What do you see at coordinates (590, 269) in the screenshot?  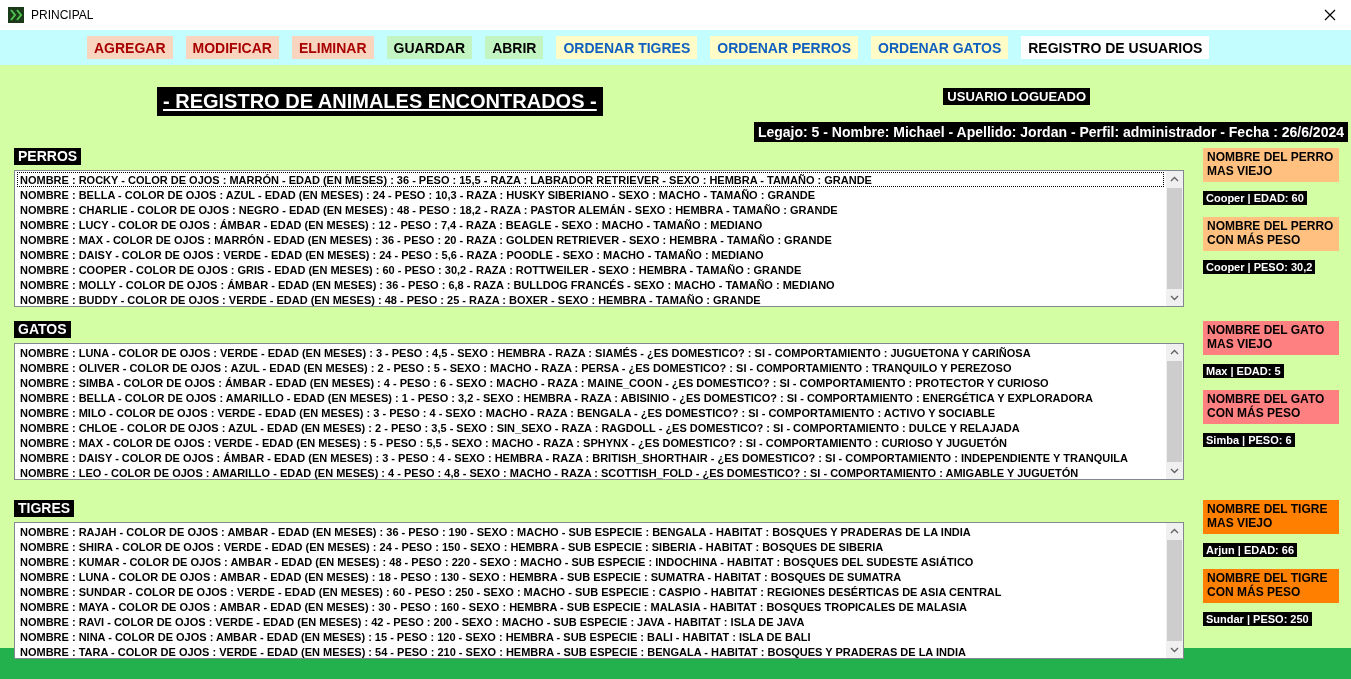 I see `list-item: NOMBRE : COOPER - COLOR DE OJOS : GRIS - EDAD (EN MESES) : 60 - PESO : 30,2 - RAZA : ROTTWEILER - SEXO : HEMBRA - TAMAÑO : GRANDE` at bounding box center [590, 269].